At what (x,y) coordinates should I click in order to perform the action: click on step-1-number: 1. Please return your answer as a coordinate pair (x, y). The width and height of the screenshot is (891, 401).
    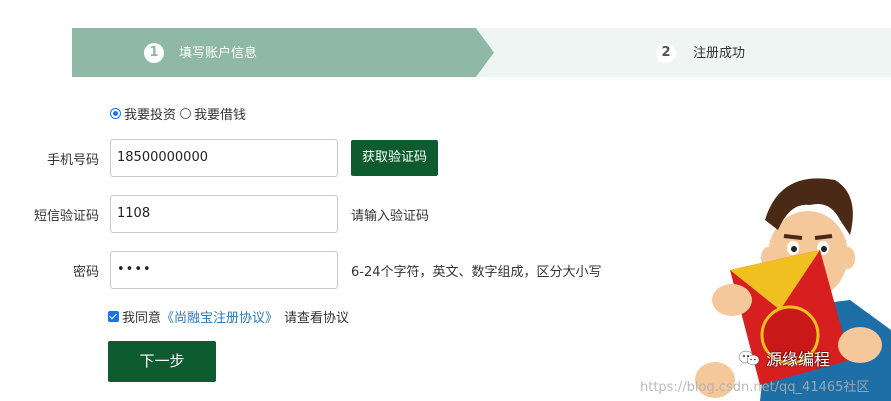
    Looking at the image, I should click on (154, 53).